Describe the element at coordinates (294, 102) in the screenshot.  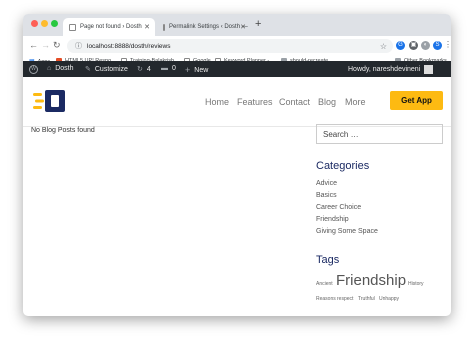
I see `nav-contact: Contact` at that location.